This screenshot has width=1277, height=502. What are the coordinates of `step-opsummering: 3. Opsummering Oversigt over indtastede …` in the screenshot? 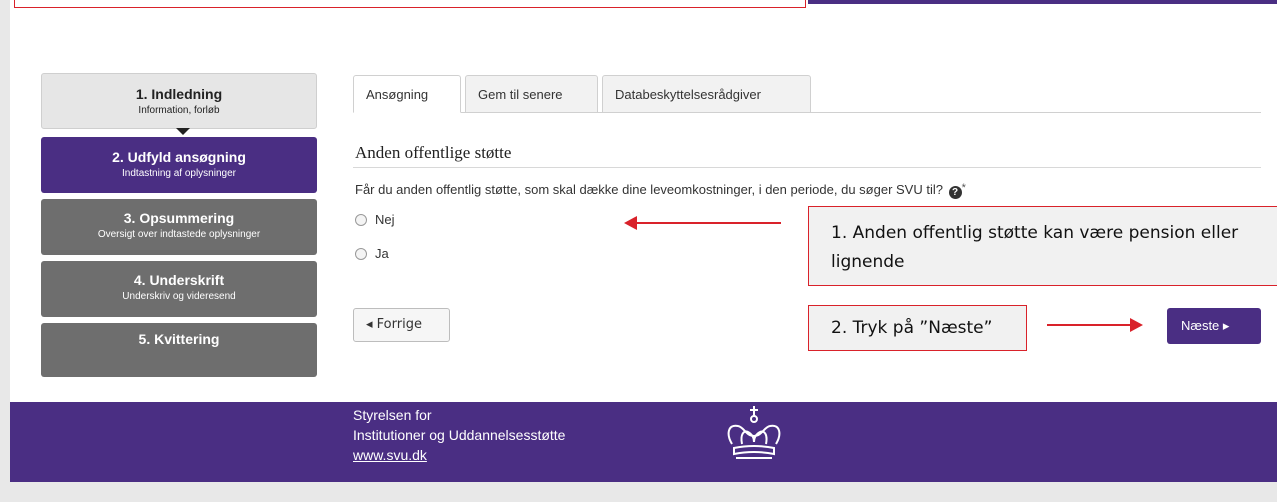 It's located at (179, 227).